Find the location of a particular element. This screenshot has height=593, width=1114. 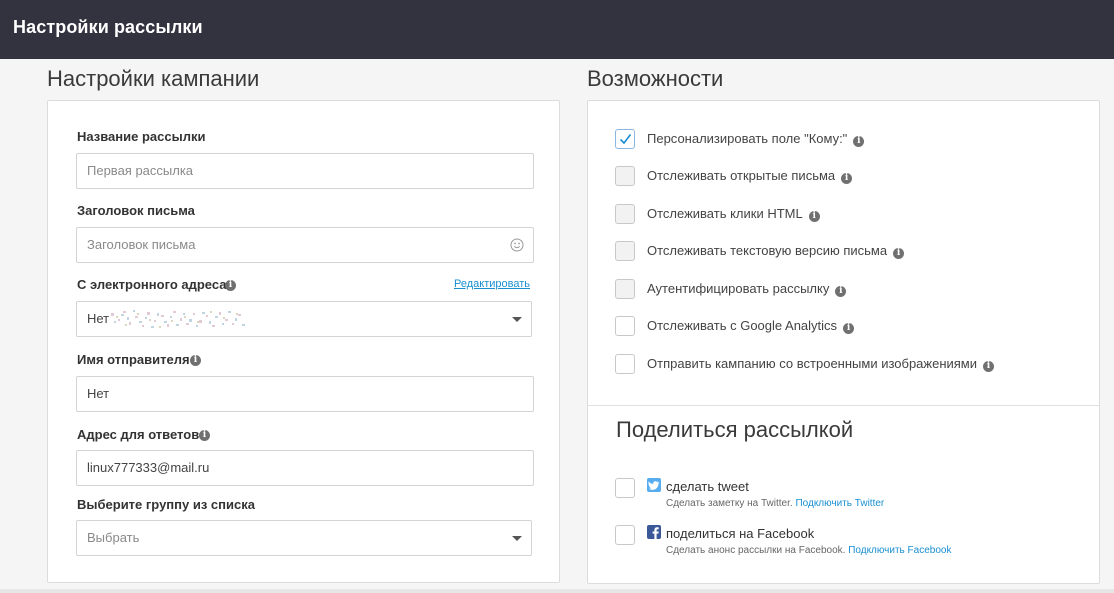

sender-name-label: Имя отправителя is located at coordinates (133, 359).